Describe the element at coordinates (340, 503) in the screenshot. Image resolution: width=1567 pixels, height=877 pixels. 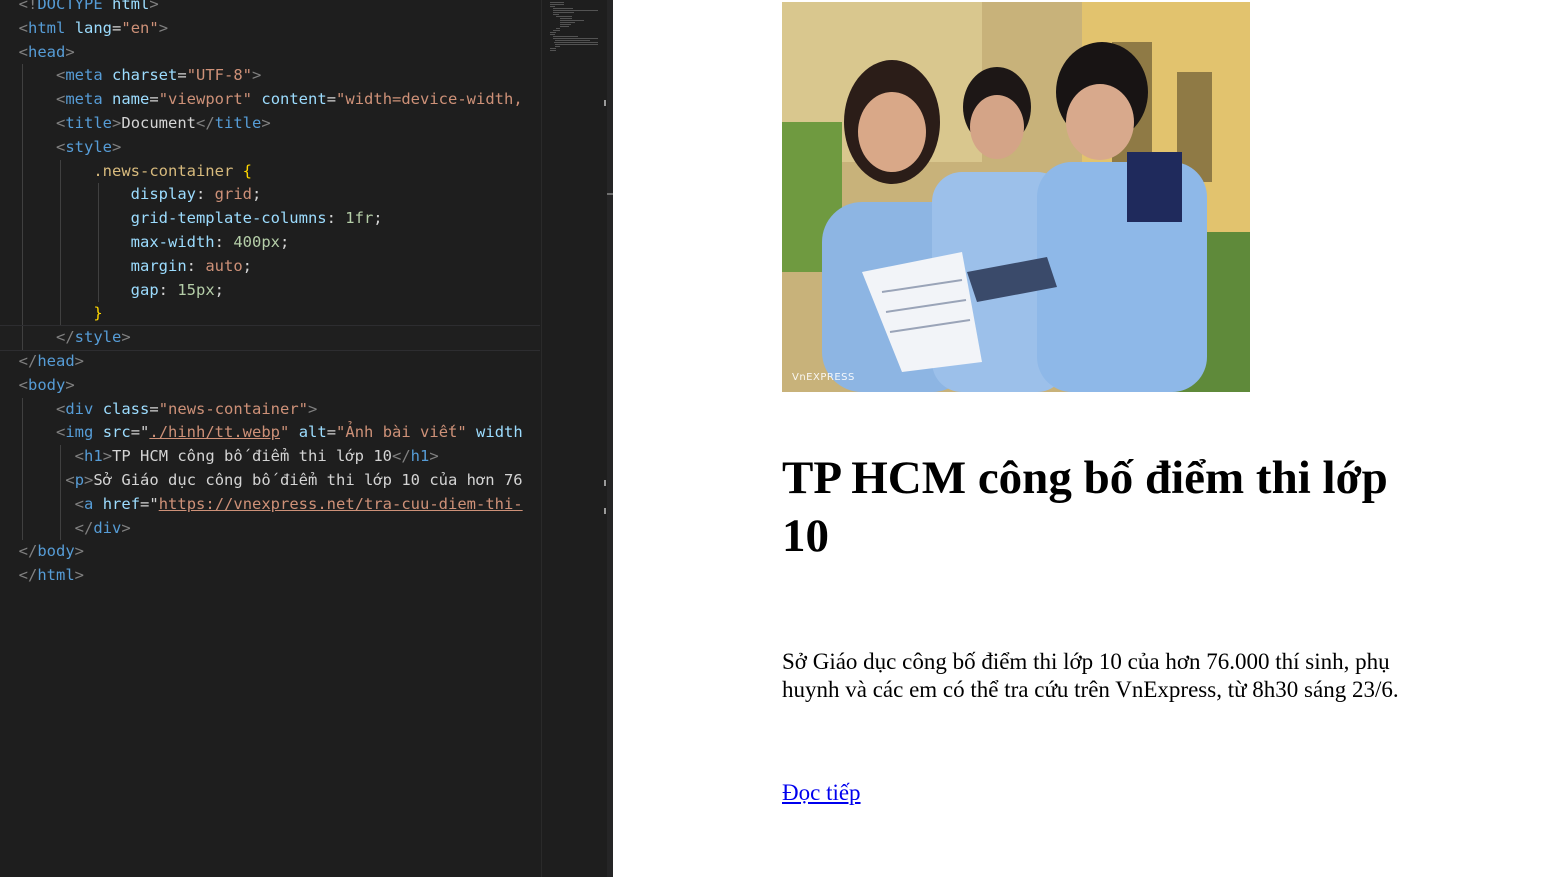
I see `code-token: https://vnexpress.net/tra-cuu-diem-thi-` at that location.